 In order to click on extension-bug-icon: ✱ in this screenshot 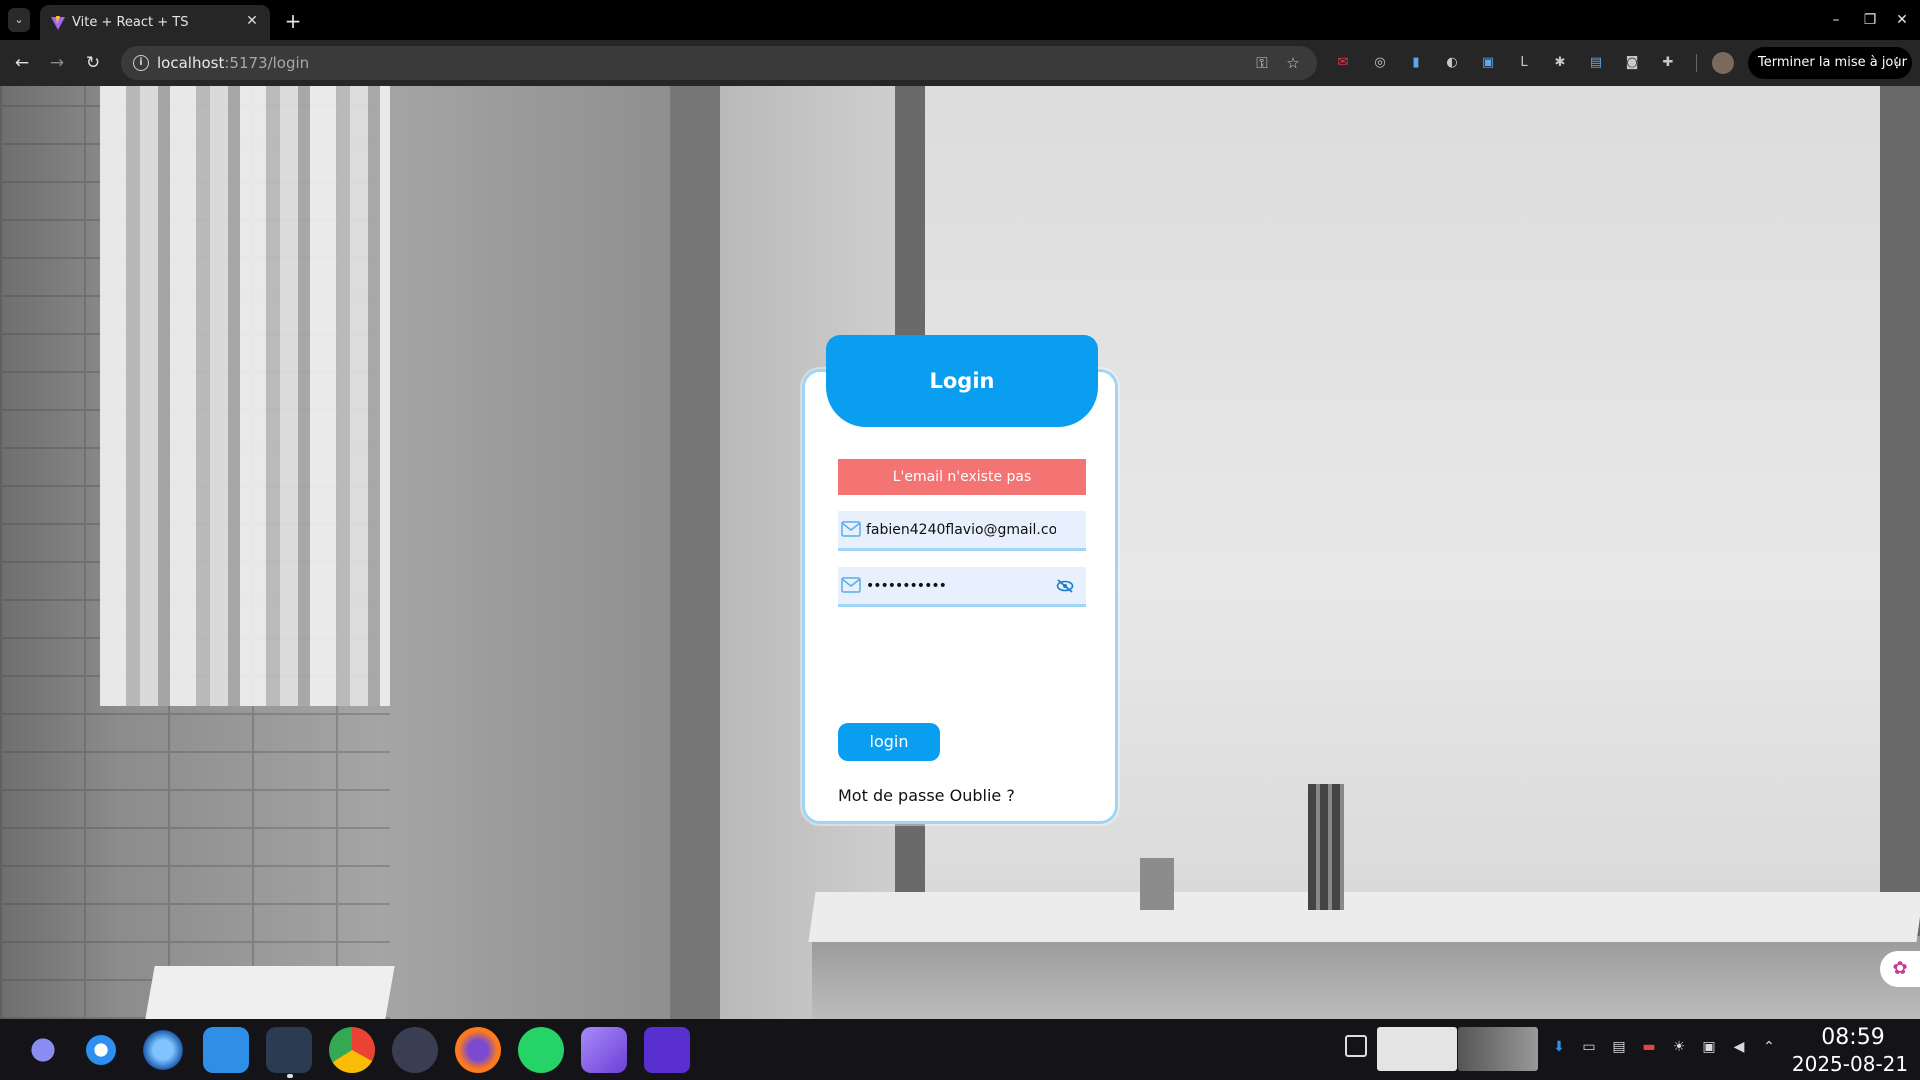, I will do `click(1560, 63)`.